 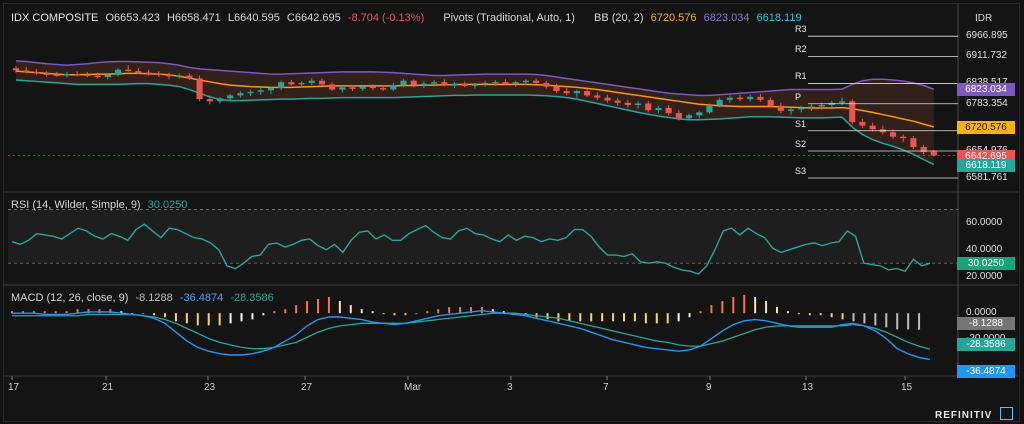 I want to click on x-axis-label: 15, so click(x=907, y=387).